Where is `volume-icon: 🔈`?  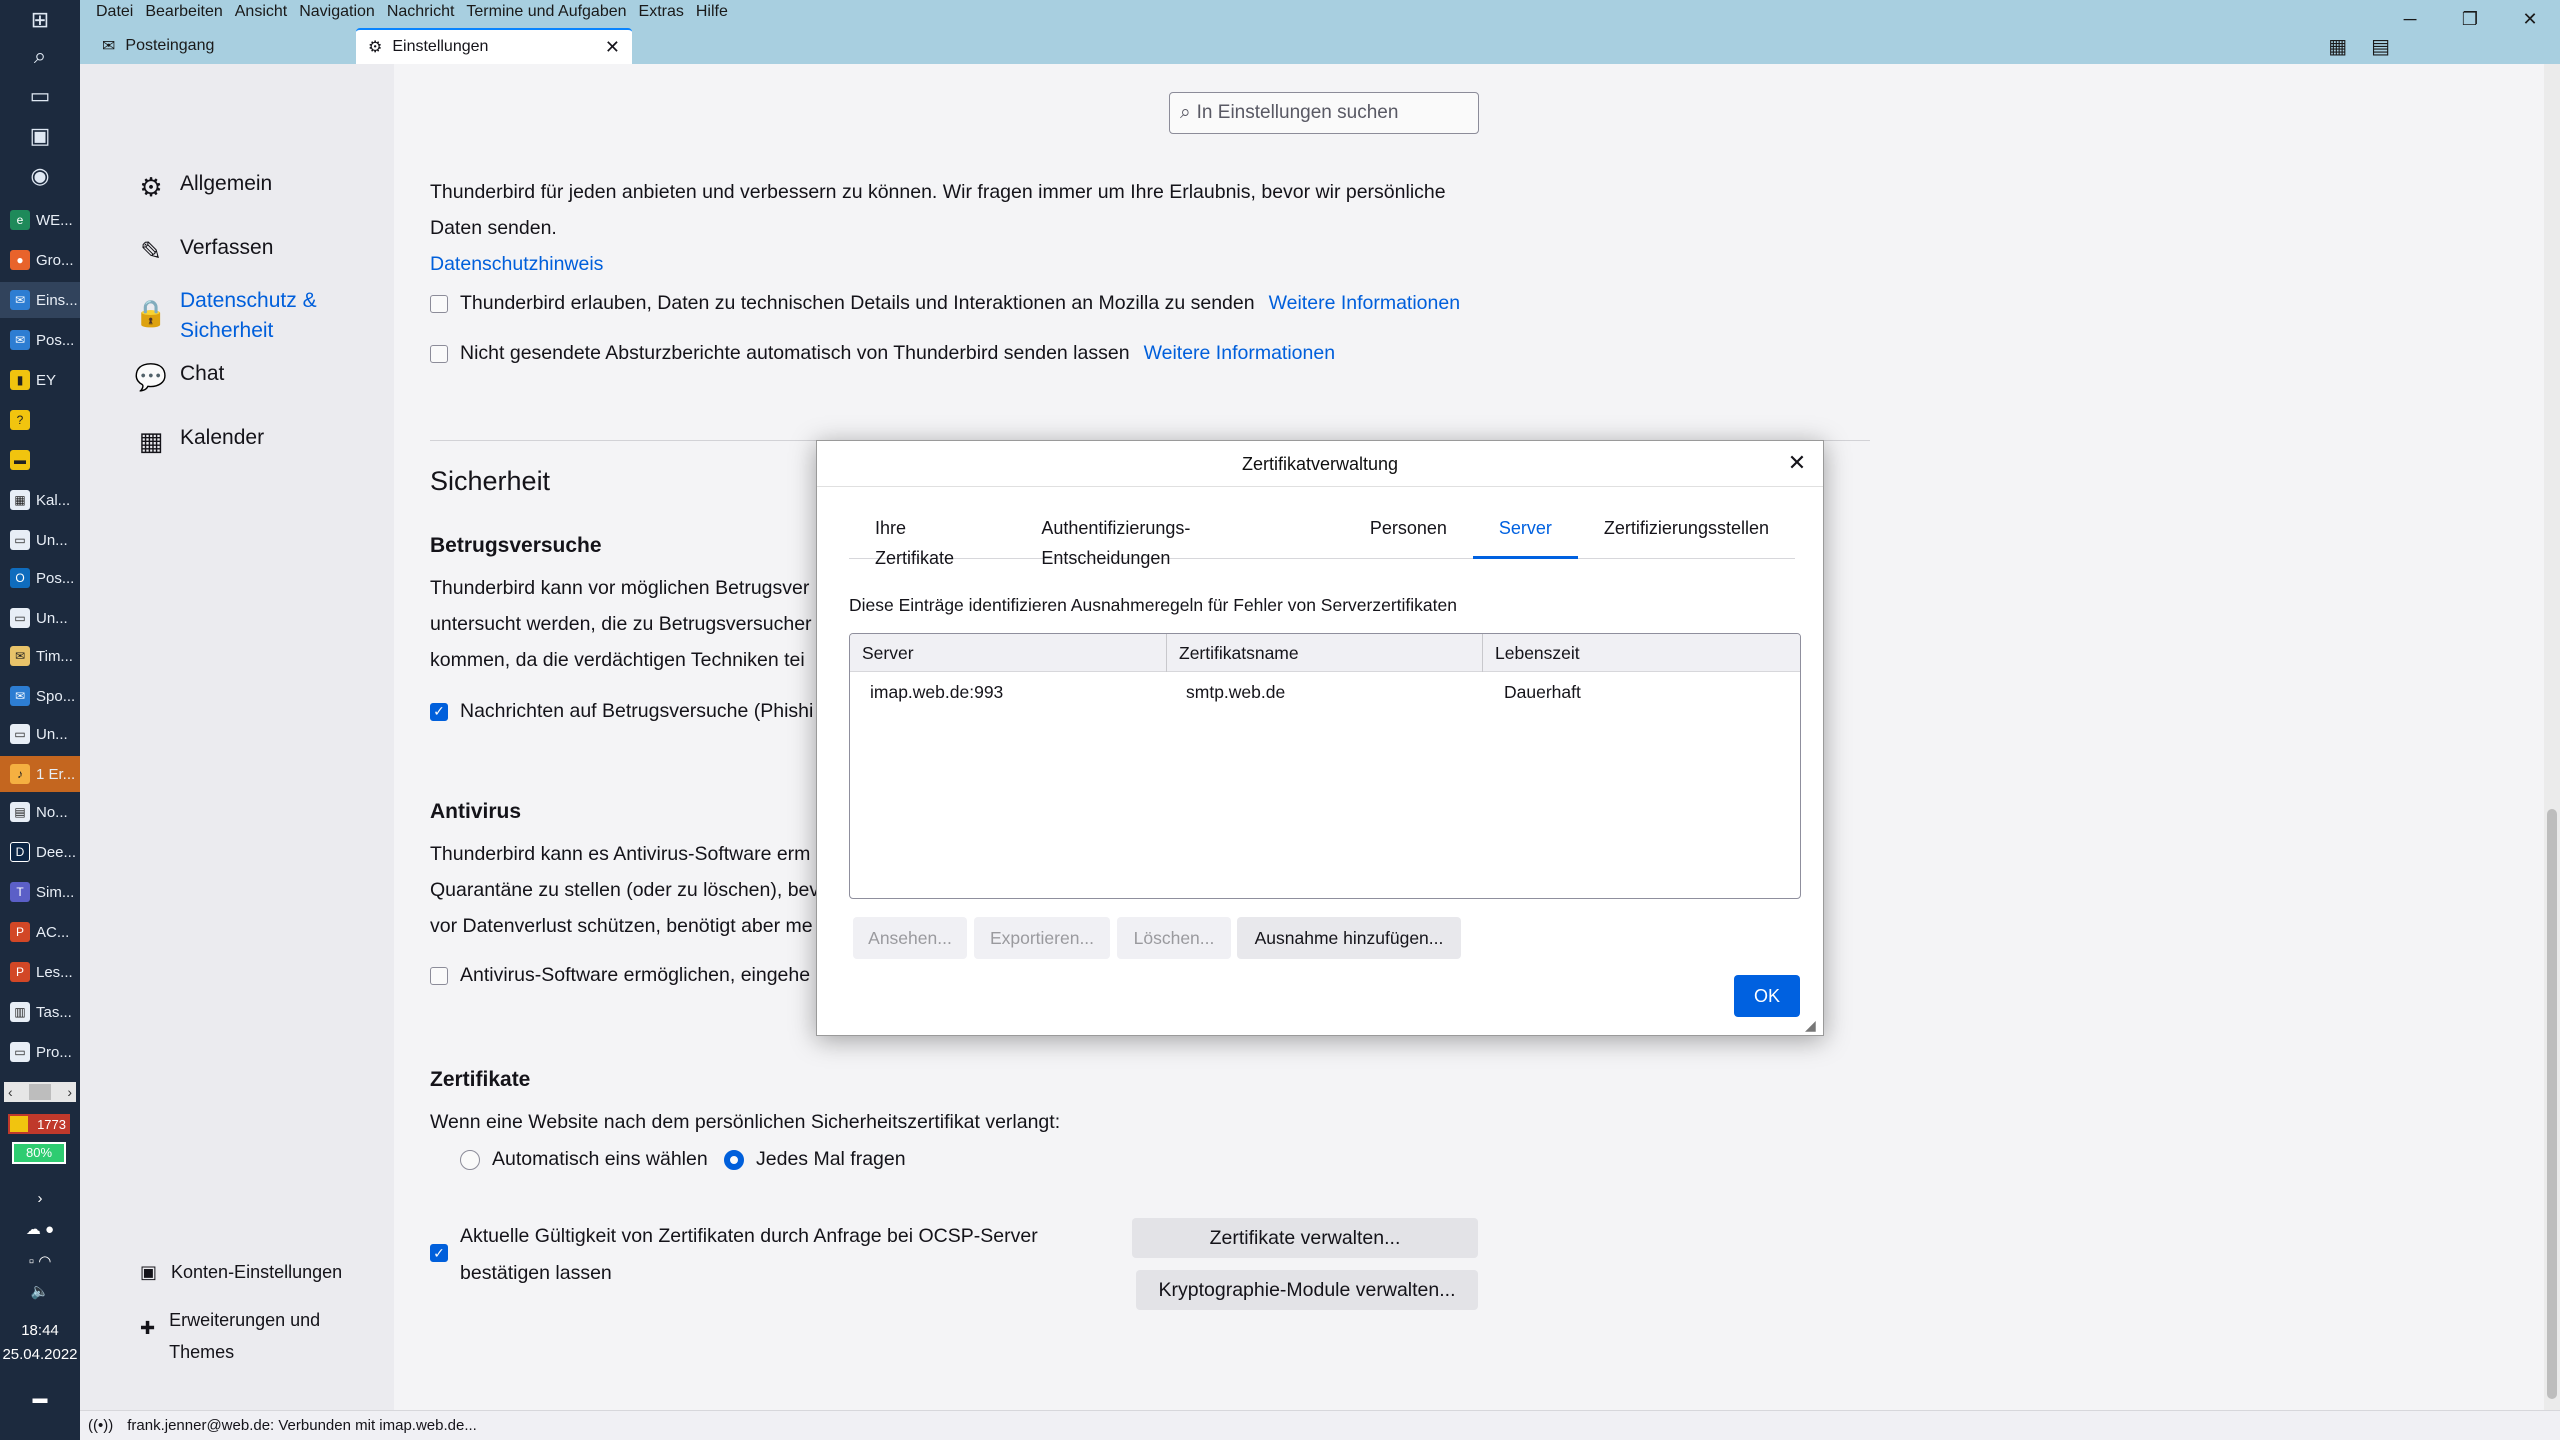 volume-icon: 🔈 is located at coordinates (40, 1291).